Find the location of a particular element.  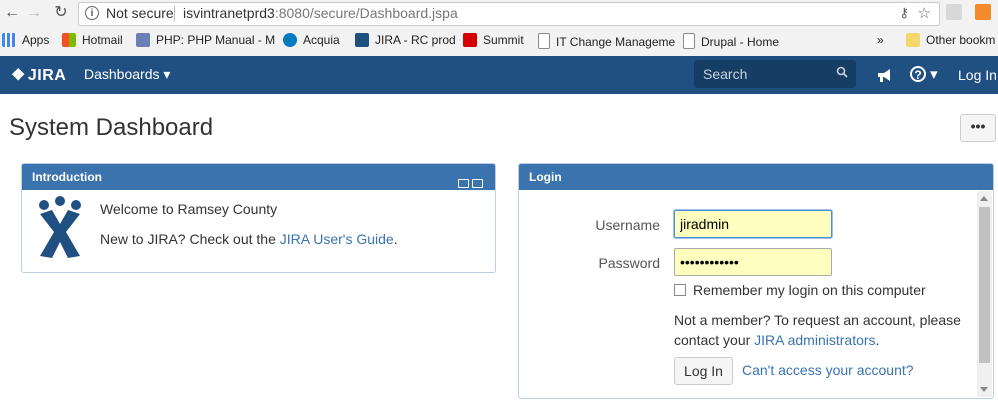

gadget-controls is located at coordinates (469, 184).